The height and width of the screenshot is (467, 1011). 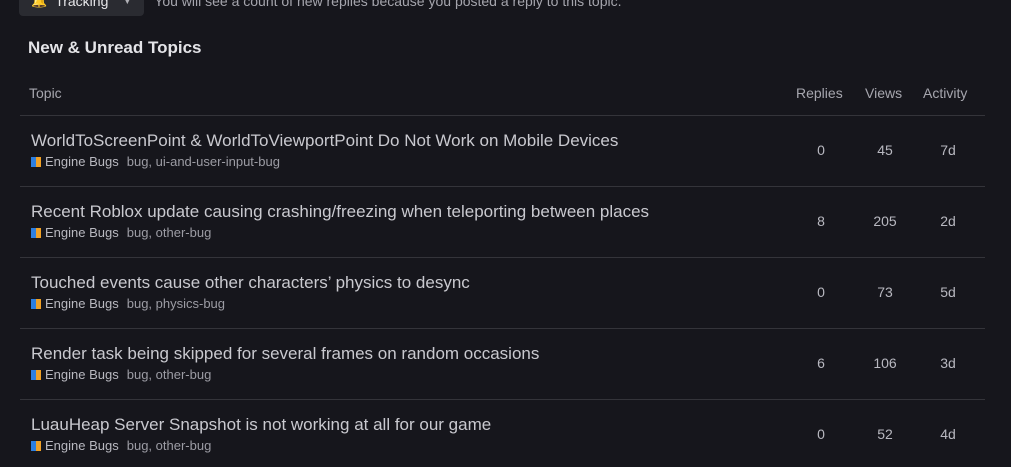 I want to click on activity-time: 7d, so click(x=948, y=150).